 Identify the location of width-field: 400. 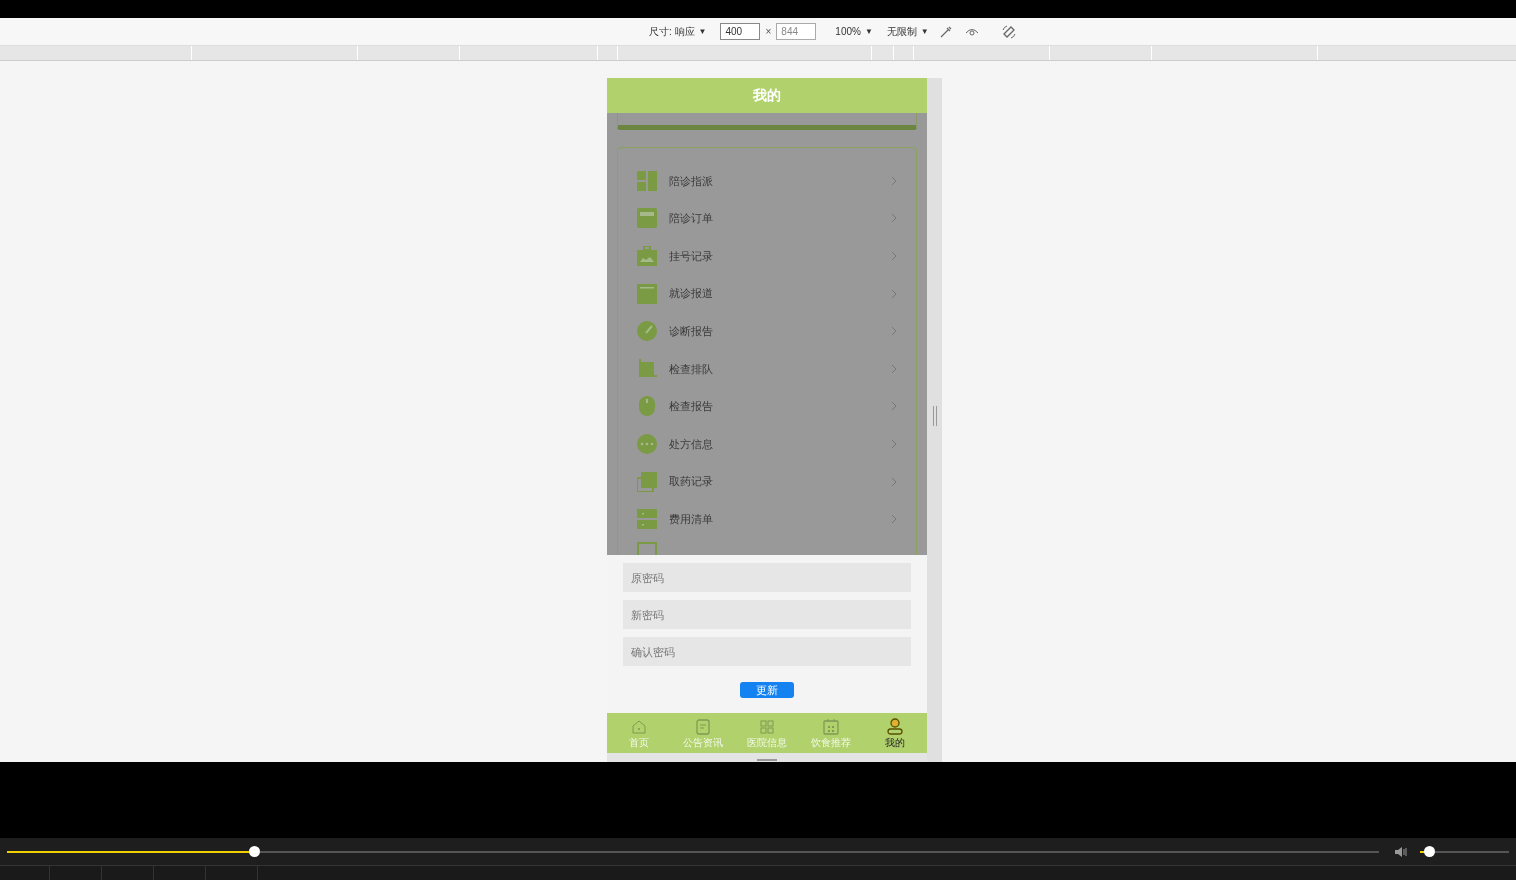
(740, 31).